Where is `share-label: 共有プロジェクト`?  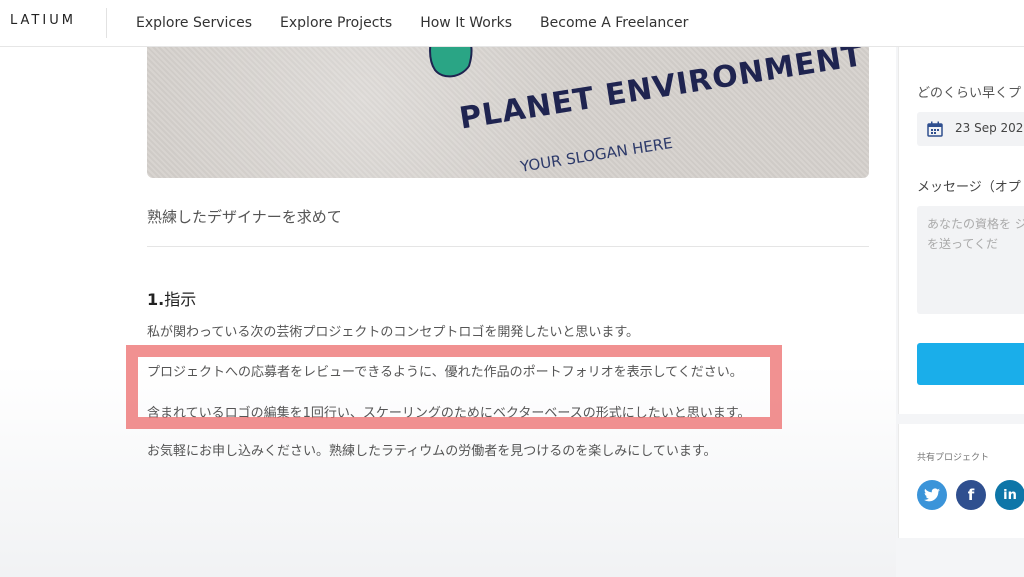 share-label: 共有プロジェクト is located at coordinates (953, 458).